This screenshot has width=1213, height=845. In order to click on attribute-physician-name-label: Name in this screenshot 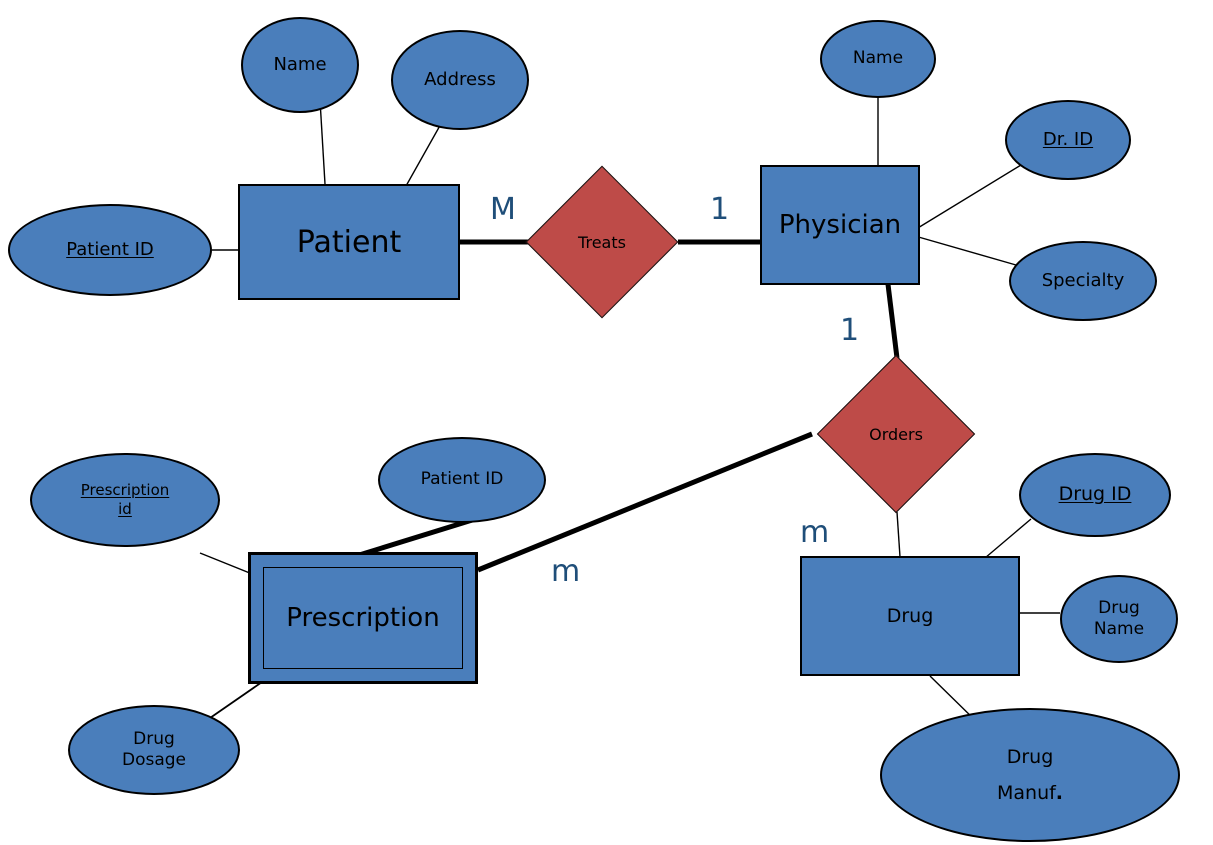, I will do `click(878, 58)`.